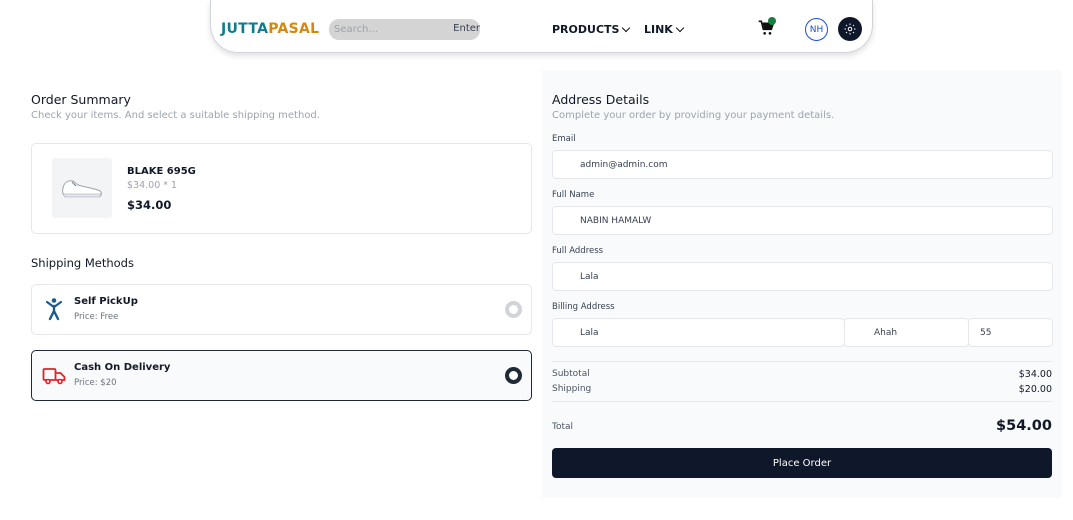  What do you see at coordinates (583, 307) in the screenshot?
I see `billing-label: Billing Address` at bounding box center [583, 307].